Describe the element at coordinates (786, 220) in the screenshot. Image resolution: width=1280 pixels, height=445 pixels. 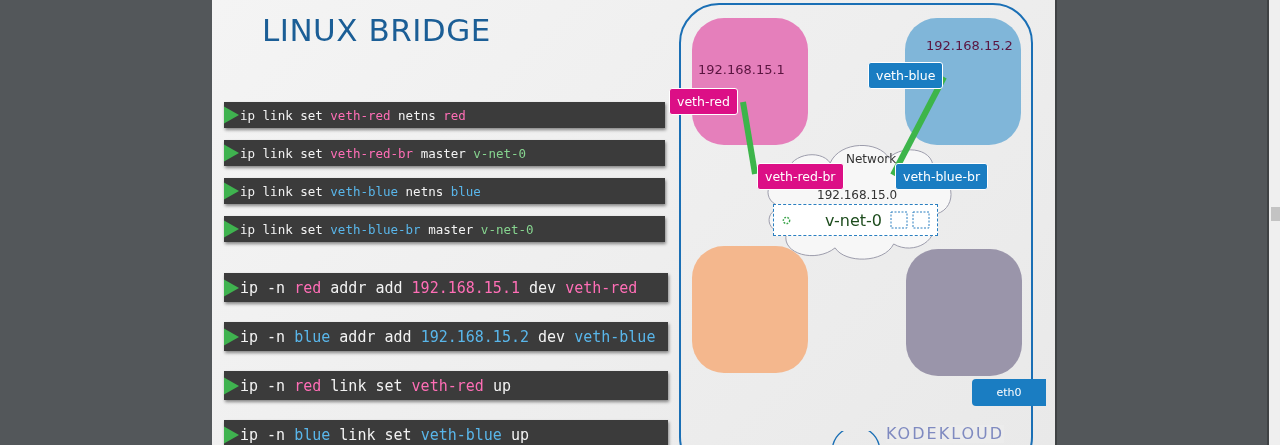
I see `port-icon` at that location.